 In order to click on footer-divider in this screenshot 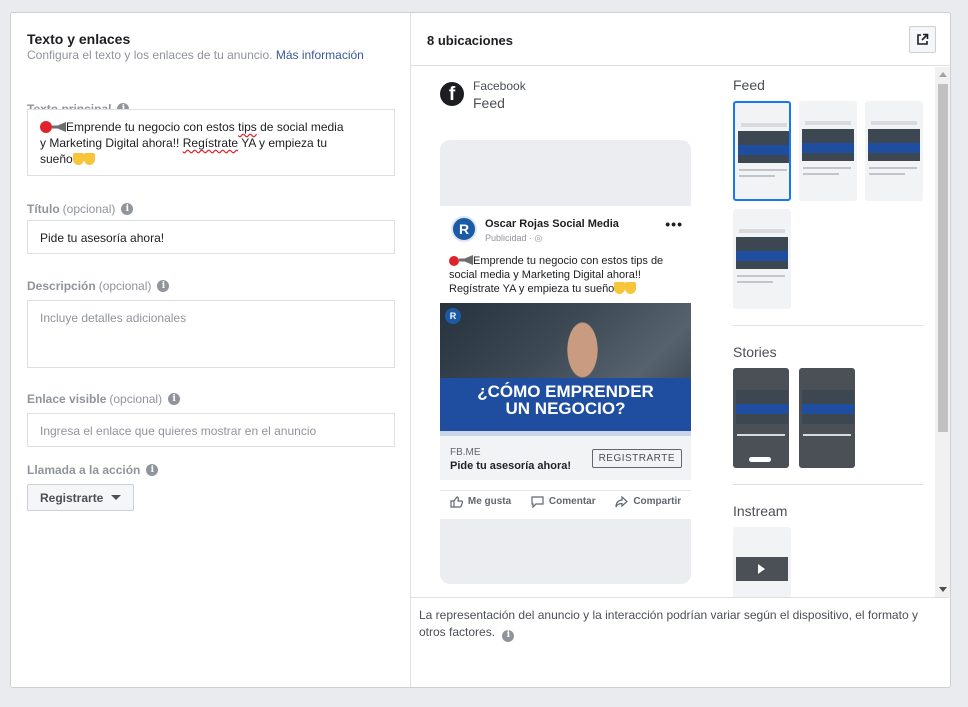, I will do `click(681, 597)`.